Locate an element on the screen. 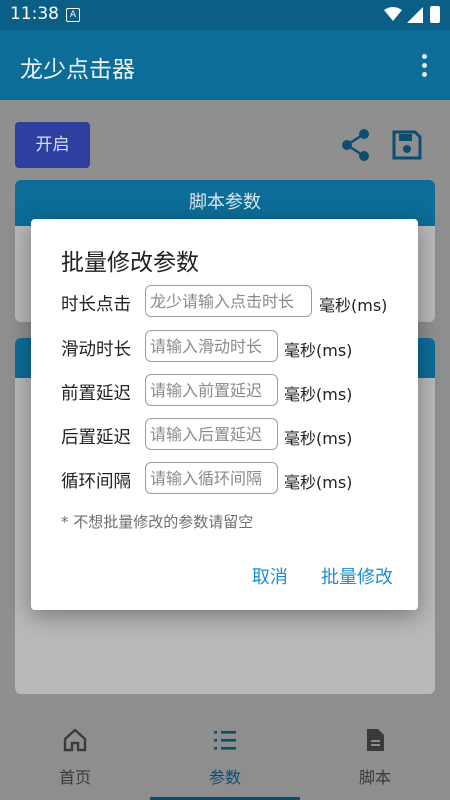 This screenshot has width=450, height=800. status-time: 11:38 is located at coordinates (34, 14).